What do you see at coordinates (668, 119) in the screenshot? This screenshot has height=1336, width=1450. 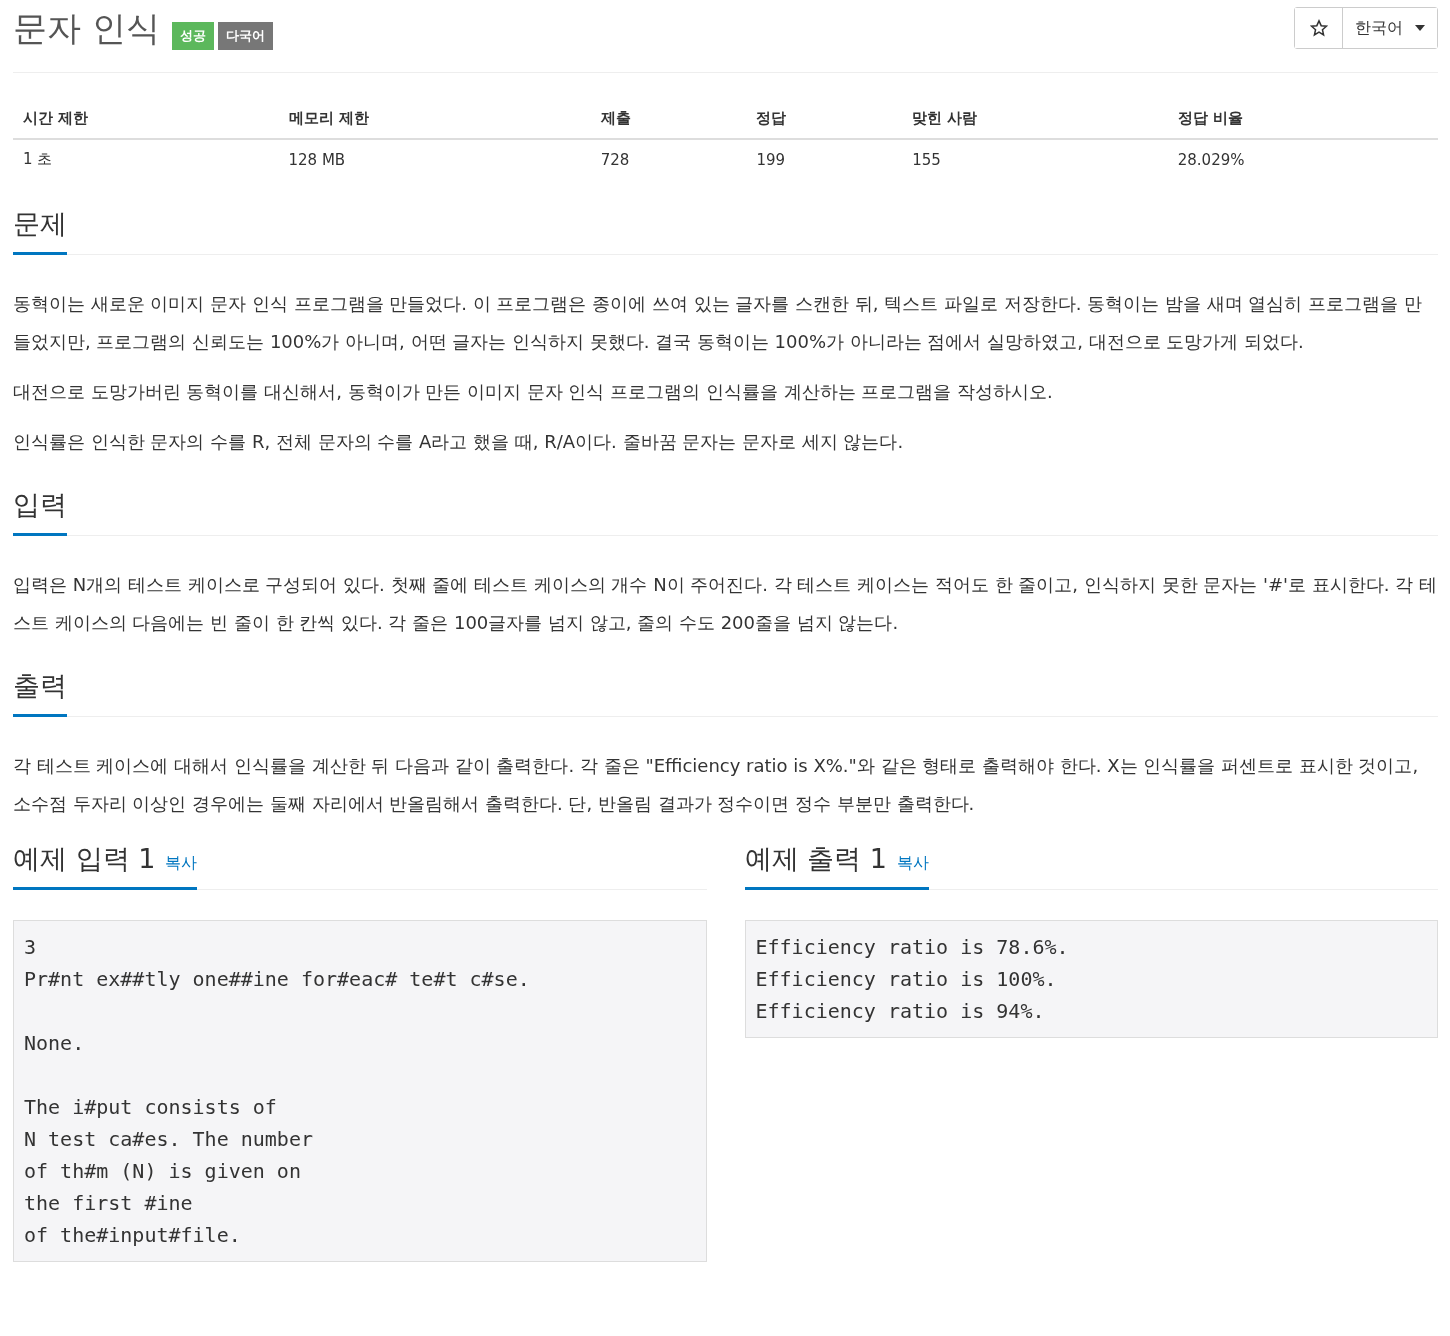 I see `column-header: 제출` at bounding box center [668, 119].